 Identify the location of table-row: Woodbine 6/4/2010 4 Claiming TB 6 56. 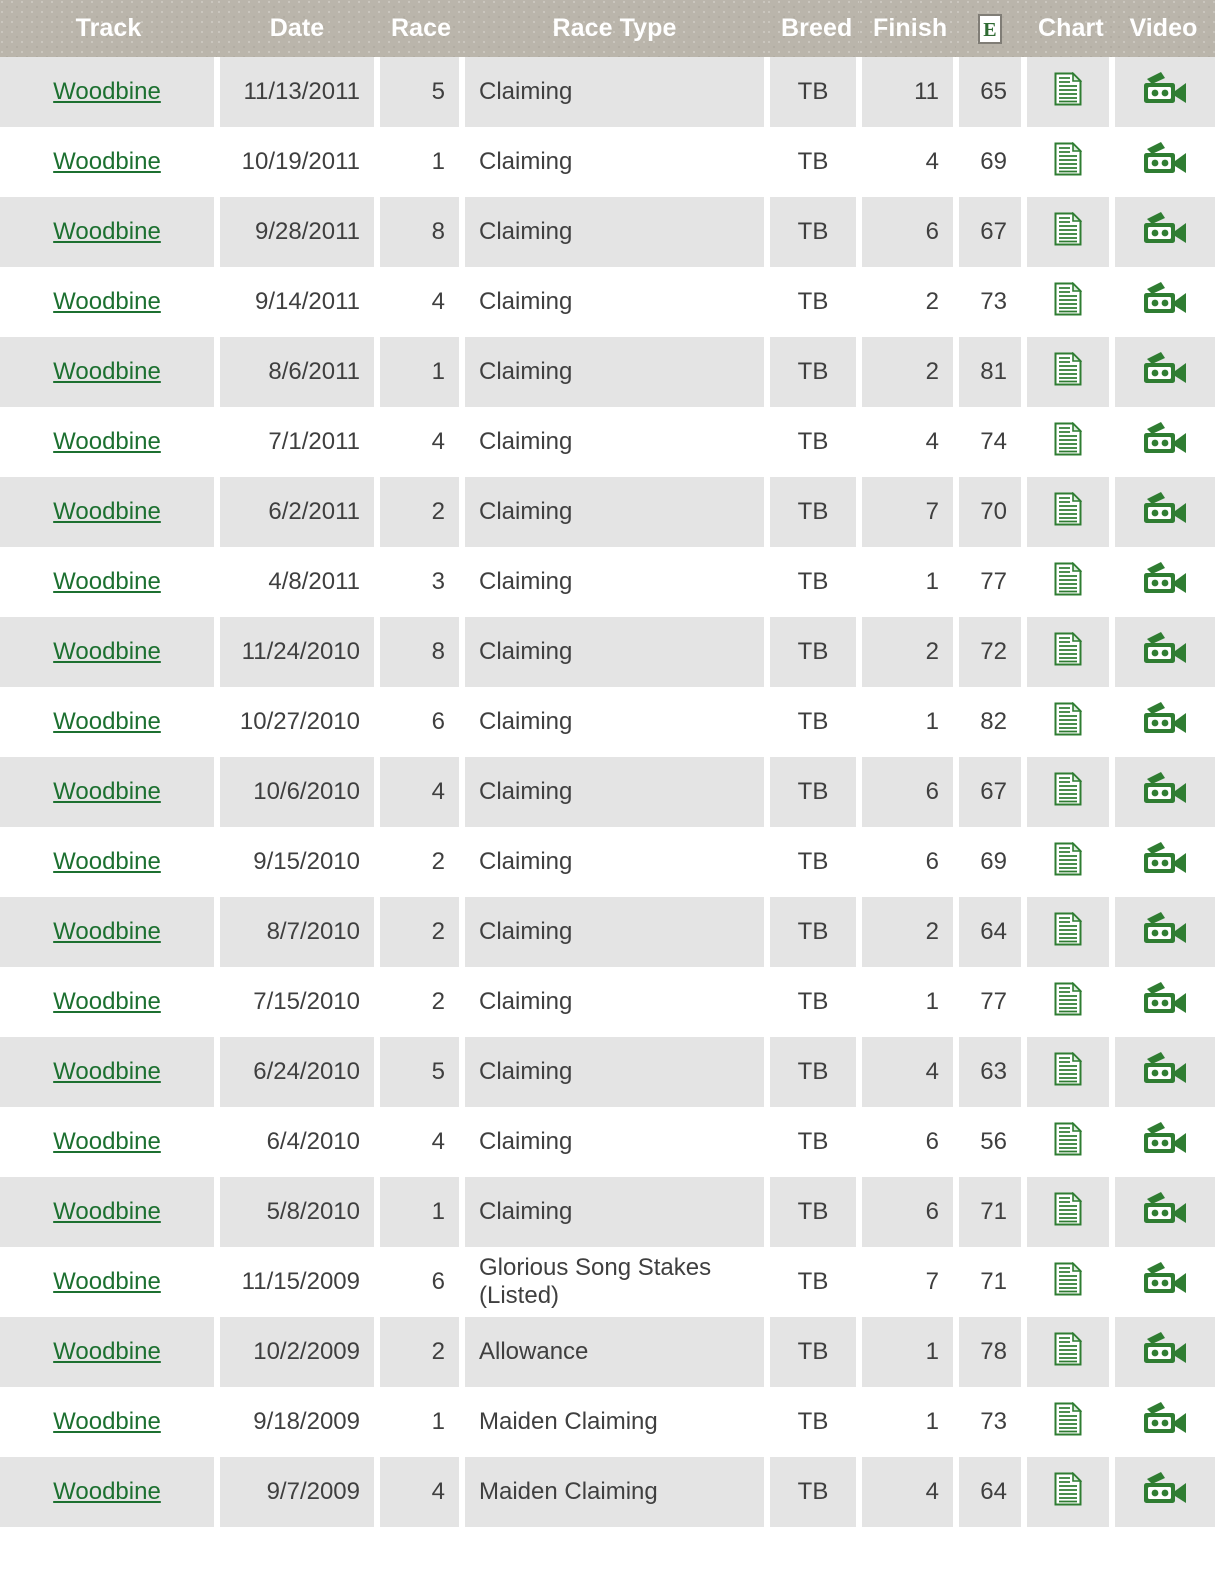
(607, 1142).